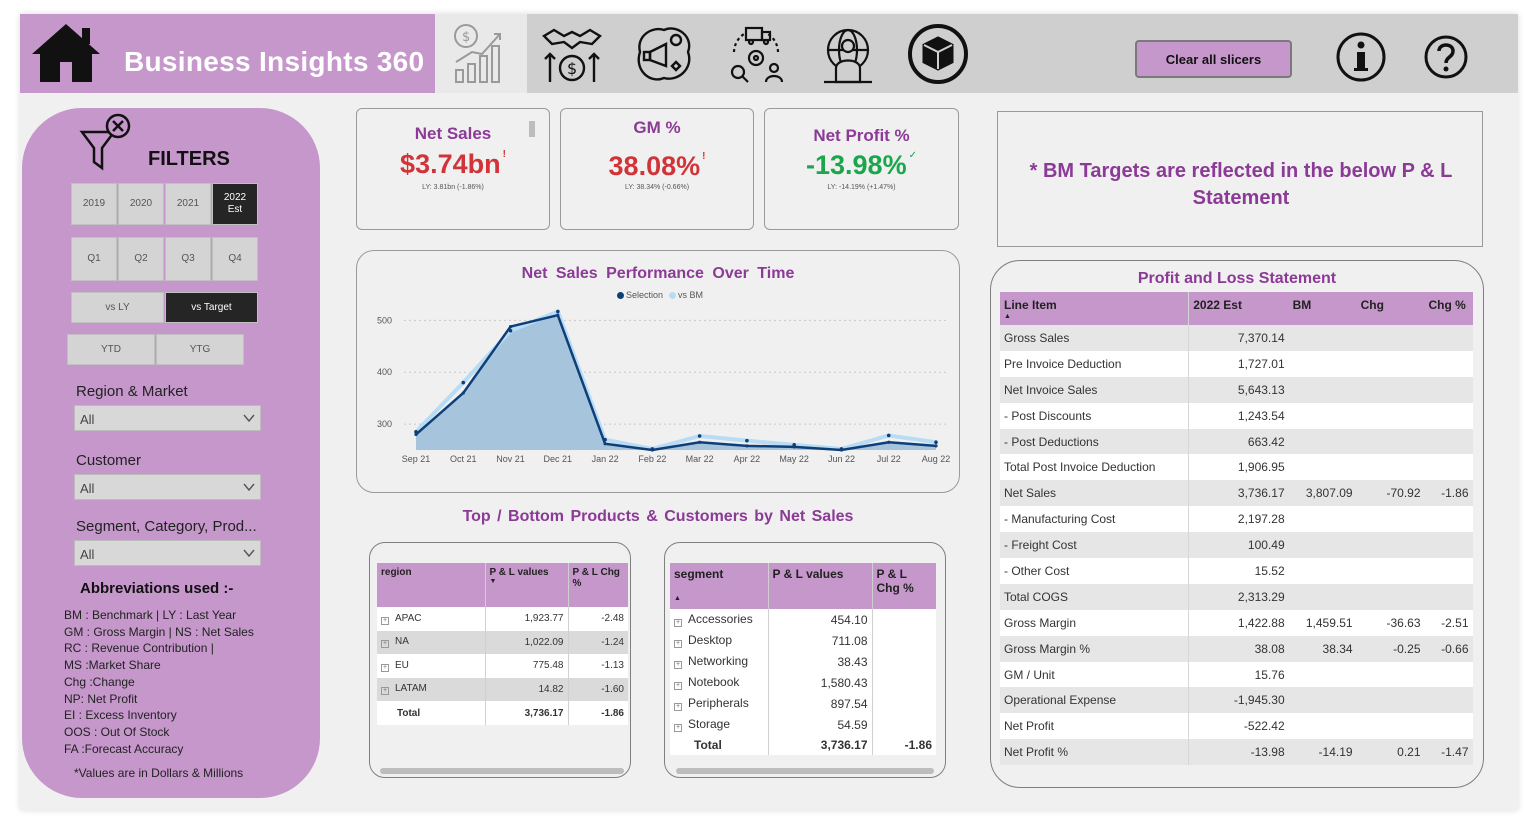 The width and height of the screenshot is (1525, 832). What do you see at coordinates (1322, 674) in the screenshot?
I see `pl-cell-bm` at bounding box center [1322, 674].